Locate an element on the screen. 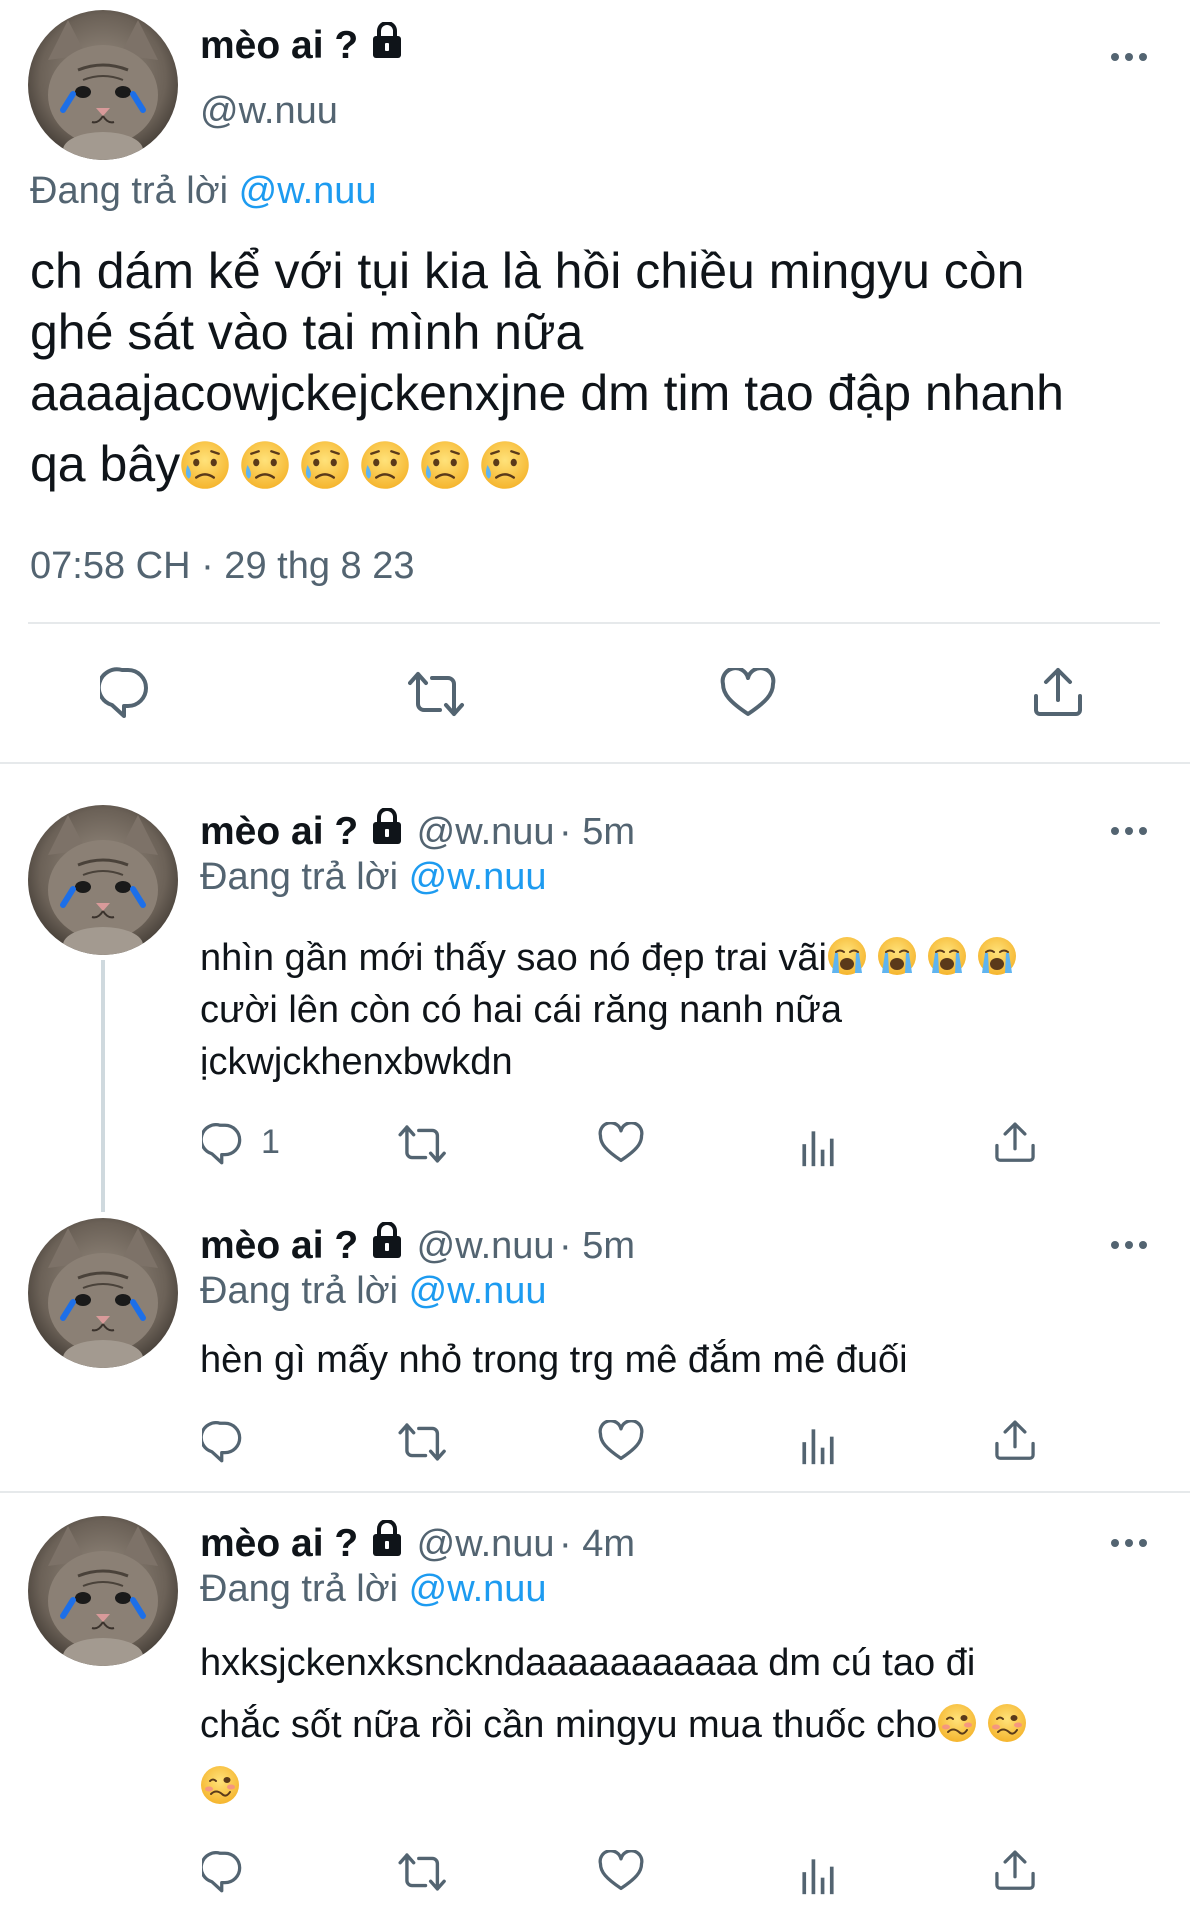 The height and width of the screenshot is (1920, 1190). reply-text-line-with-emoji: nhìn gần mới thấy sao nó đẹp trai vãi is located at coordinates (680, 958).